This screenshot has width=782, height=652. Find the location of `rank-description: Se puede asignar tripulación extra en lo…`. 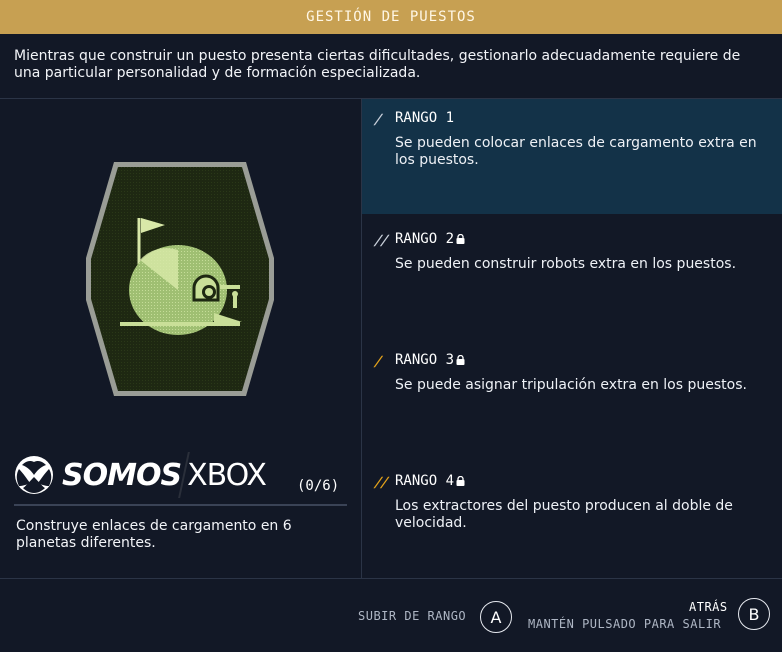

rank-description: Se puede asignar tripulación extra en lo… is located at coordinates (571, 385).